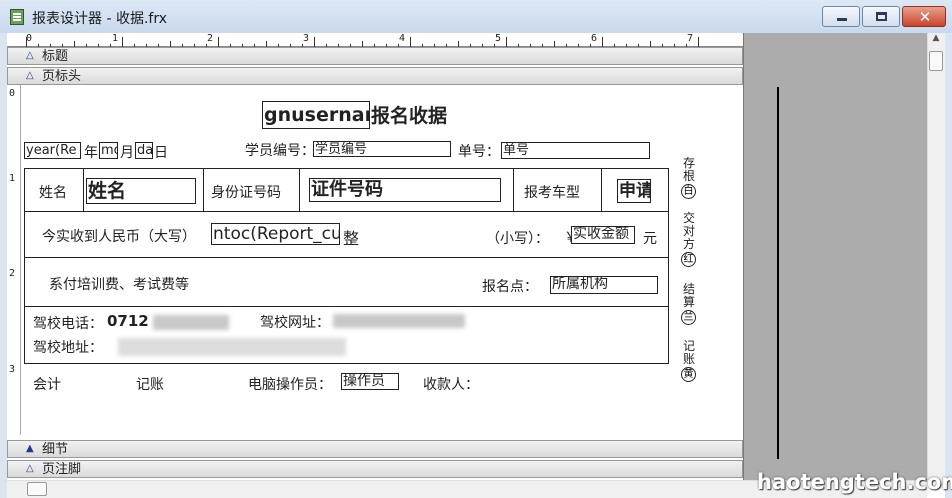  I want to click on phone-value: 0712, so click(128, 321).